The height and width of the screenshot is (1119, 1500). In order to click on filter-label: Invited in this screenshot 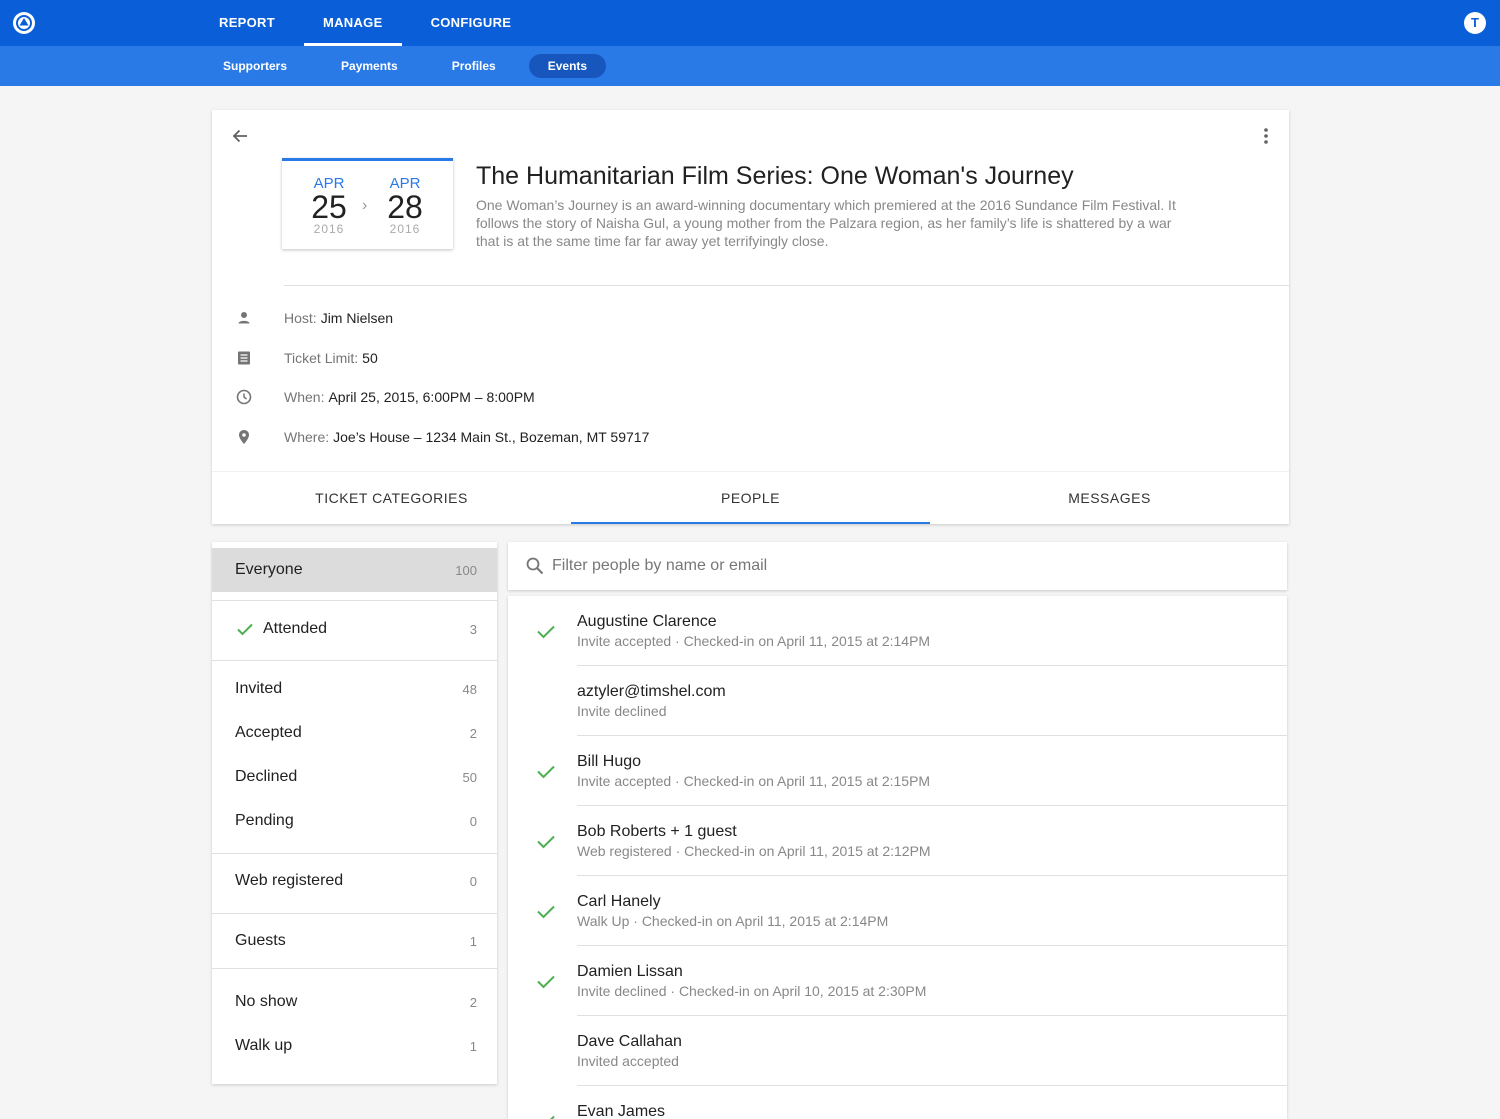, I will do `click(259, 688)`.